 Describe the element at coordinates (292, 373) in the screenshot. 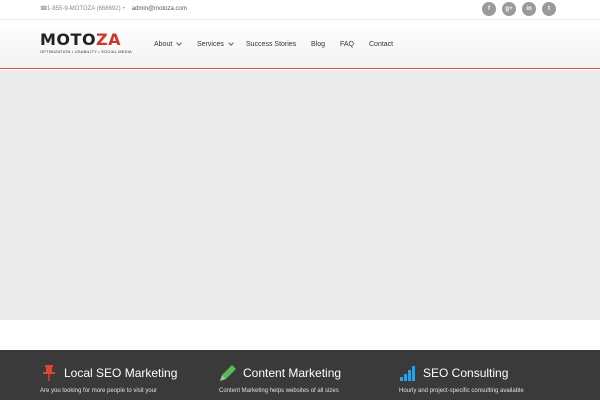

I see `feature-title: Content Marketing` at that location.